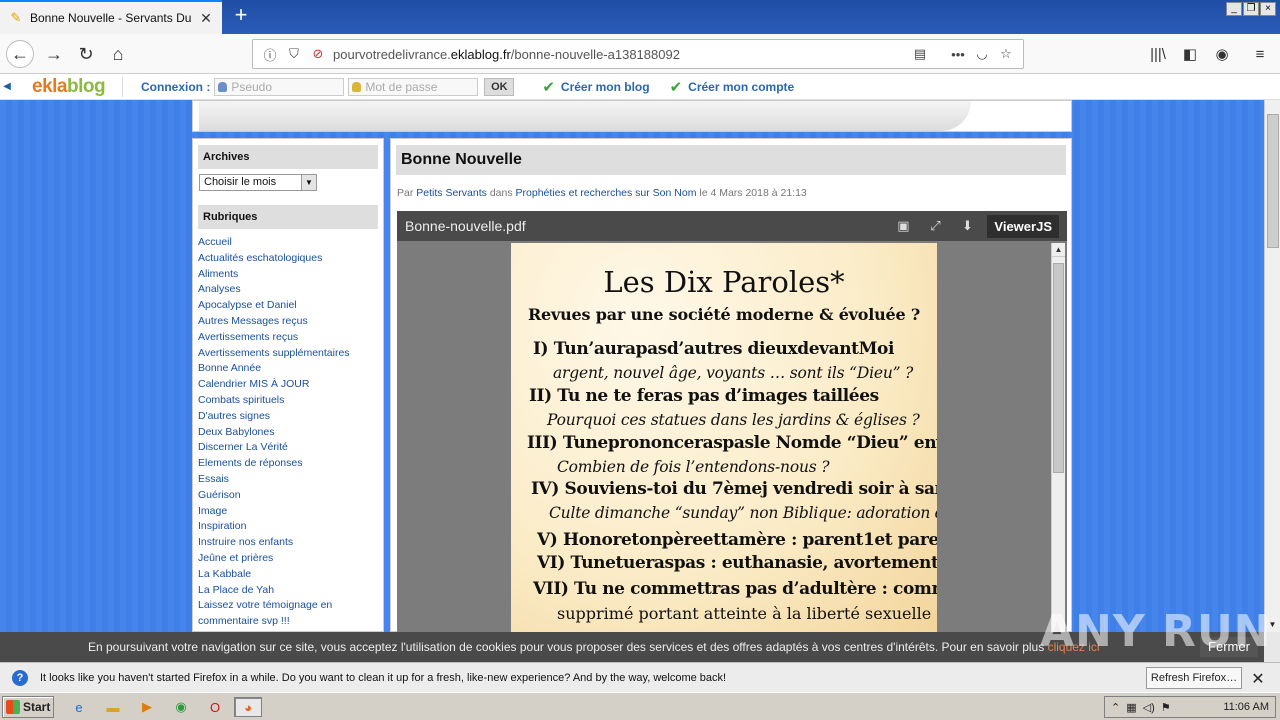  I want to click on windows-logo-icon, so click(13, 707).